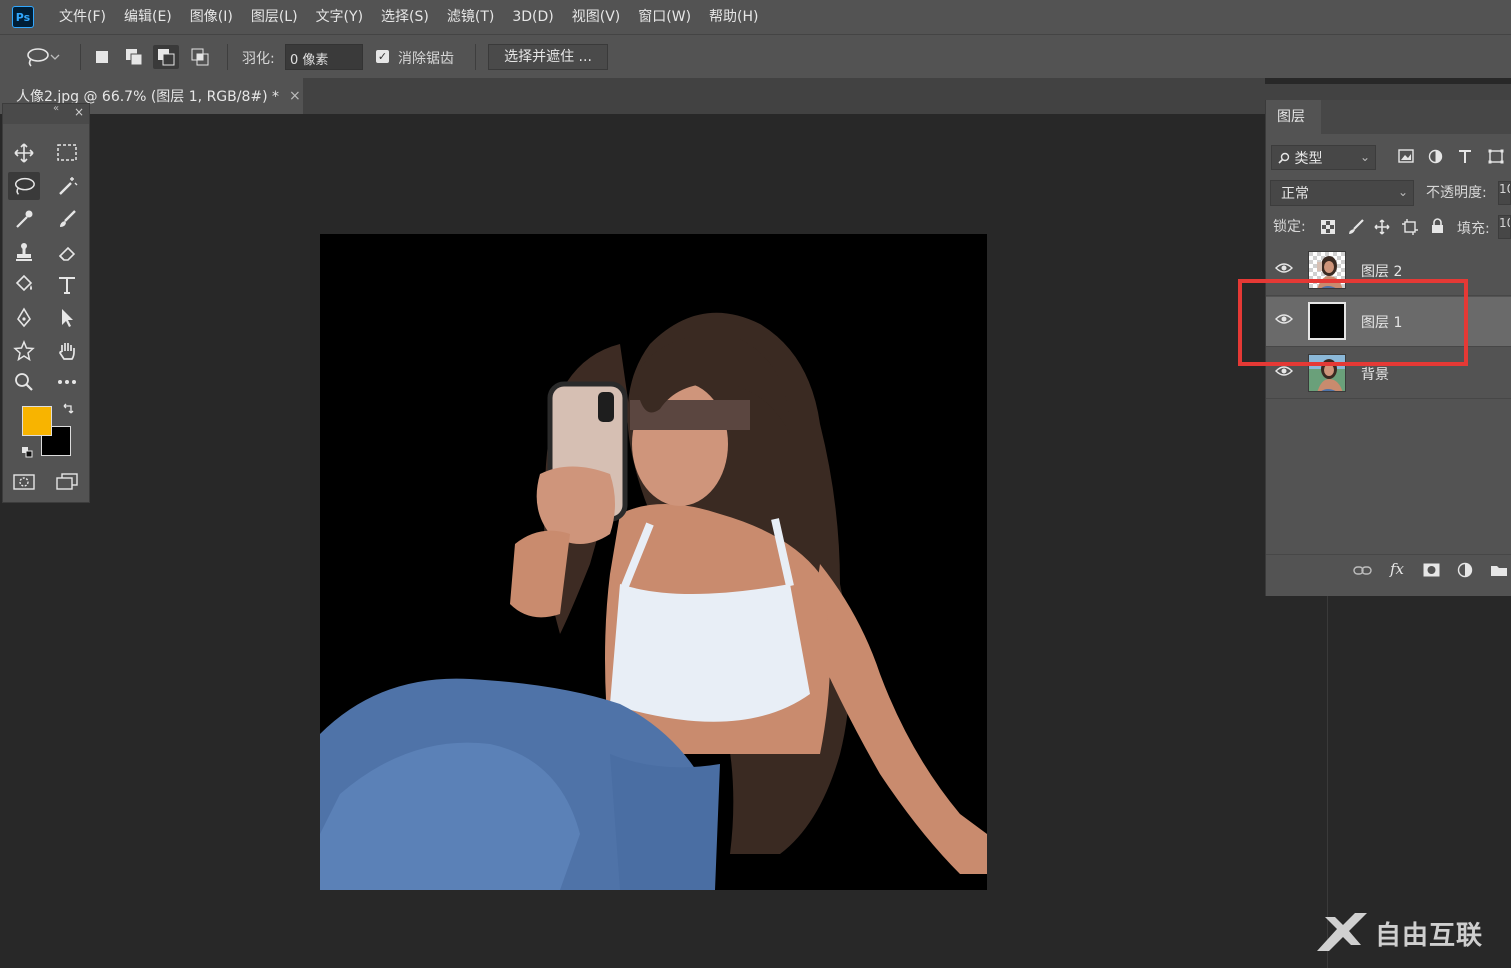 The image size is (1511, 968). I want to click on collapse-toolbox-icon: «, so click(56, 108).